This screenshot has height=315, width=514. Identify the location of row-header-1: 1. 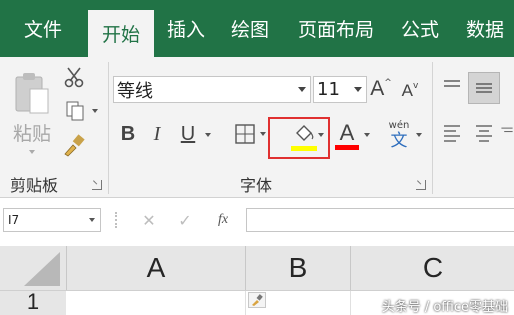
(33, 302).